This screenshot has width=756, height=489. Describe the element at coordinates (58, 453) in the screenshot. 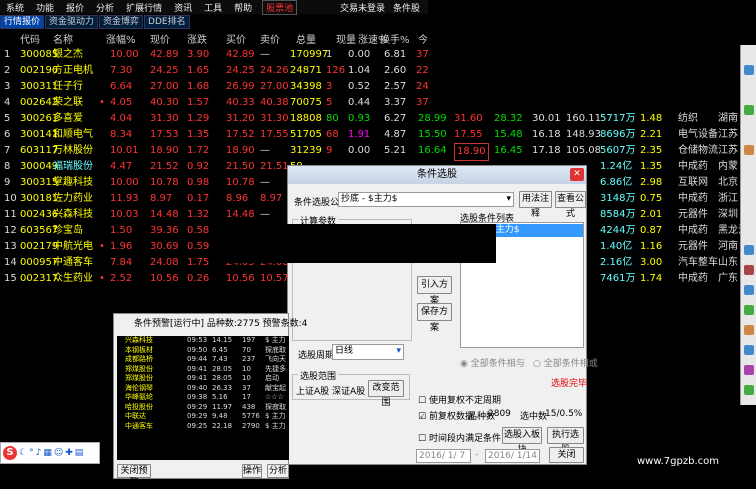

I see `user-icon: ☺` at that location.